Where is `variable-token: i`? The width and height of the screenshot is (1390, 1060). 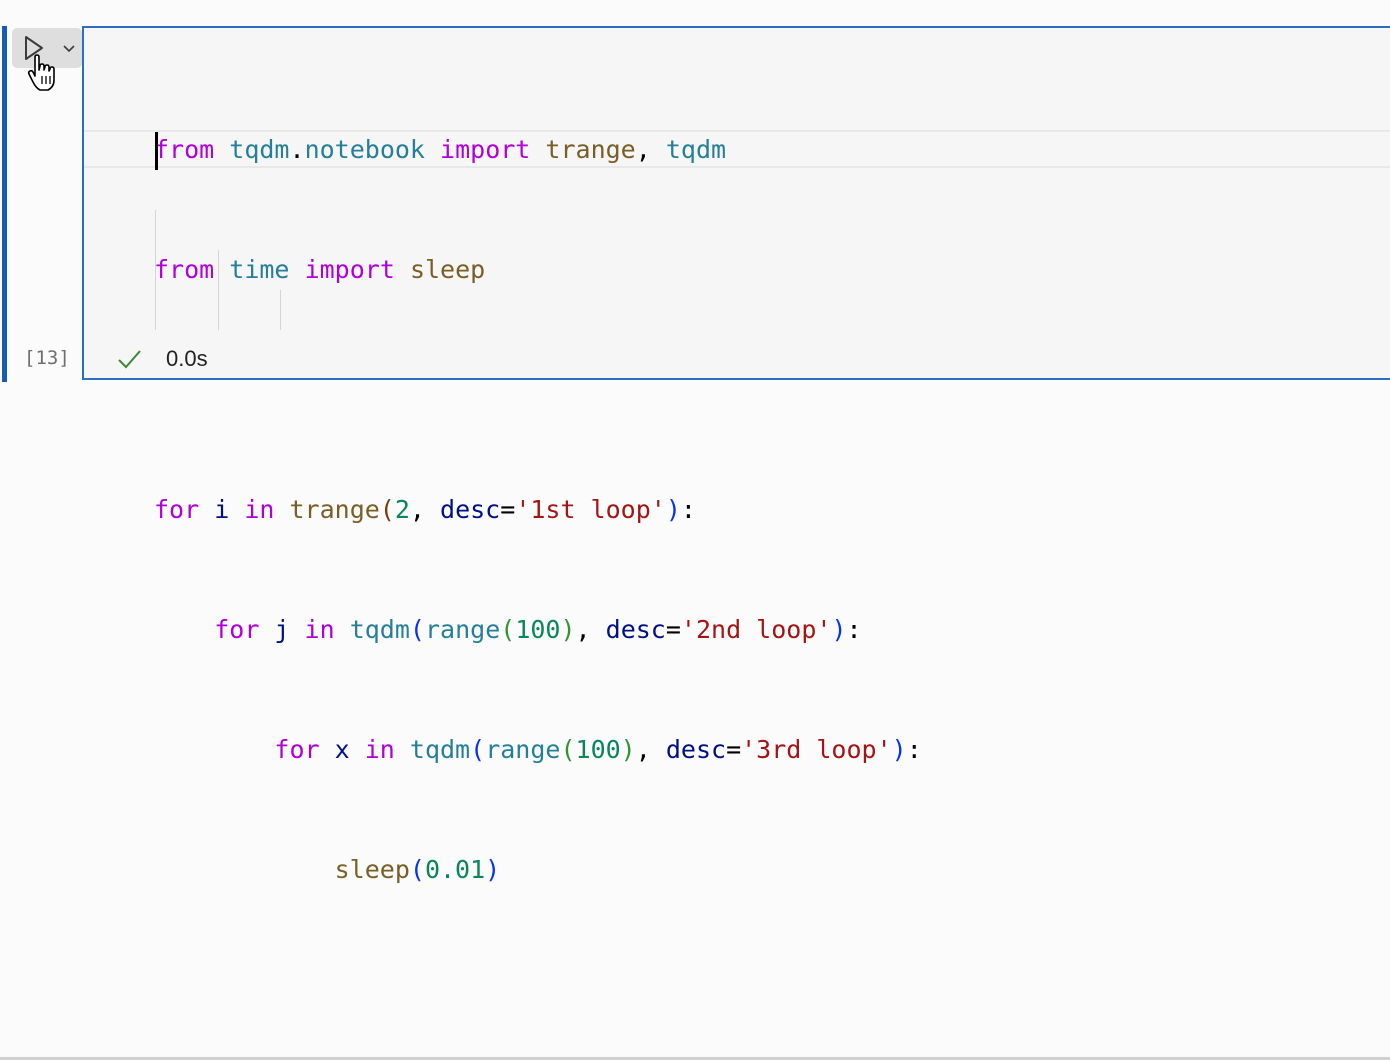 variable-token: i is located at coordinates (222, 509).